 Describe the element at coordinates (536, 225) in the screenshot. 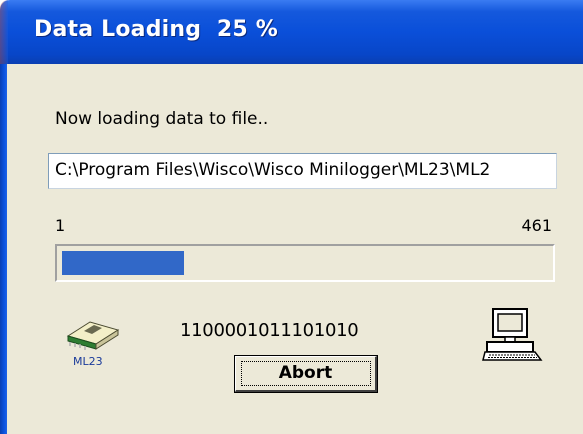

I see `range-end-label: 461` at that location.